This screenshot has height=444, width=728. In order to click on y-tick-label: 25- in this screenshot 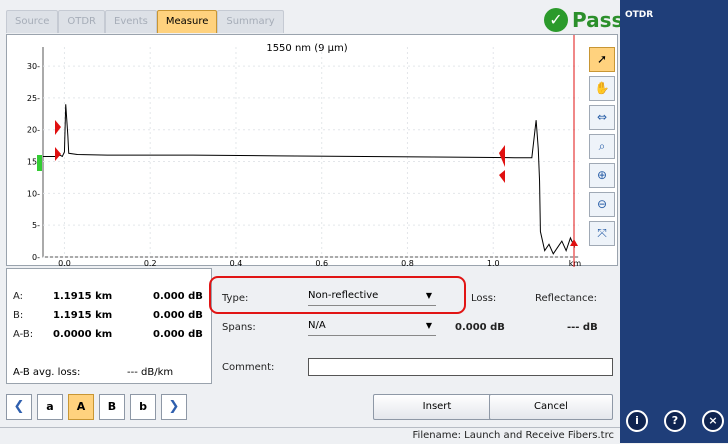, I will do `click(33, 98)`.